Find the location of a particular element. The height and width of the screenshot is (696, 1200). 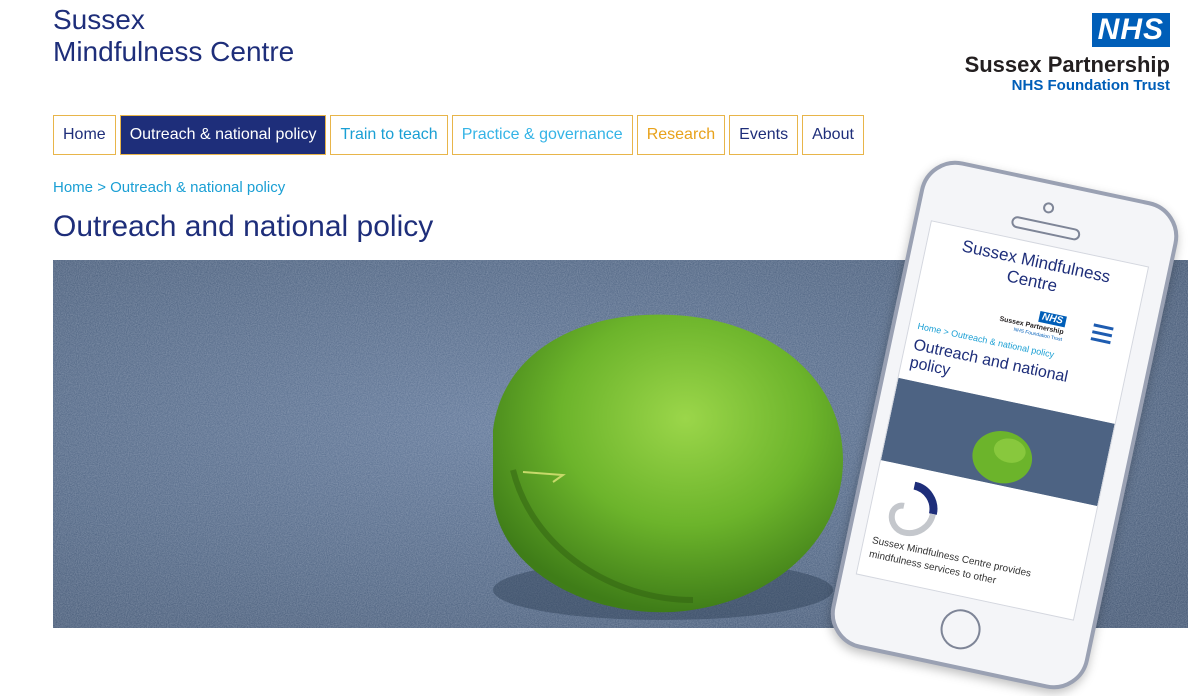

mobile-site-title: Sussex Mindfulness Centre is located at coordinates (1036, 266).